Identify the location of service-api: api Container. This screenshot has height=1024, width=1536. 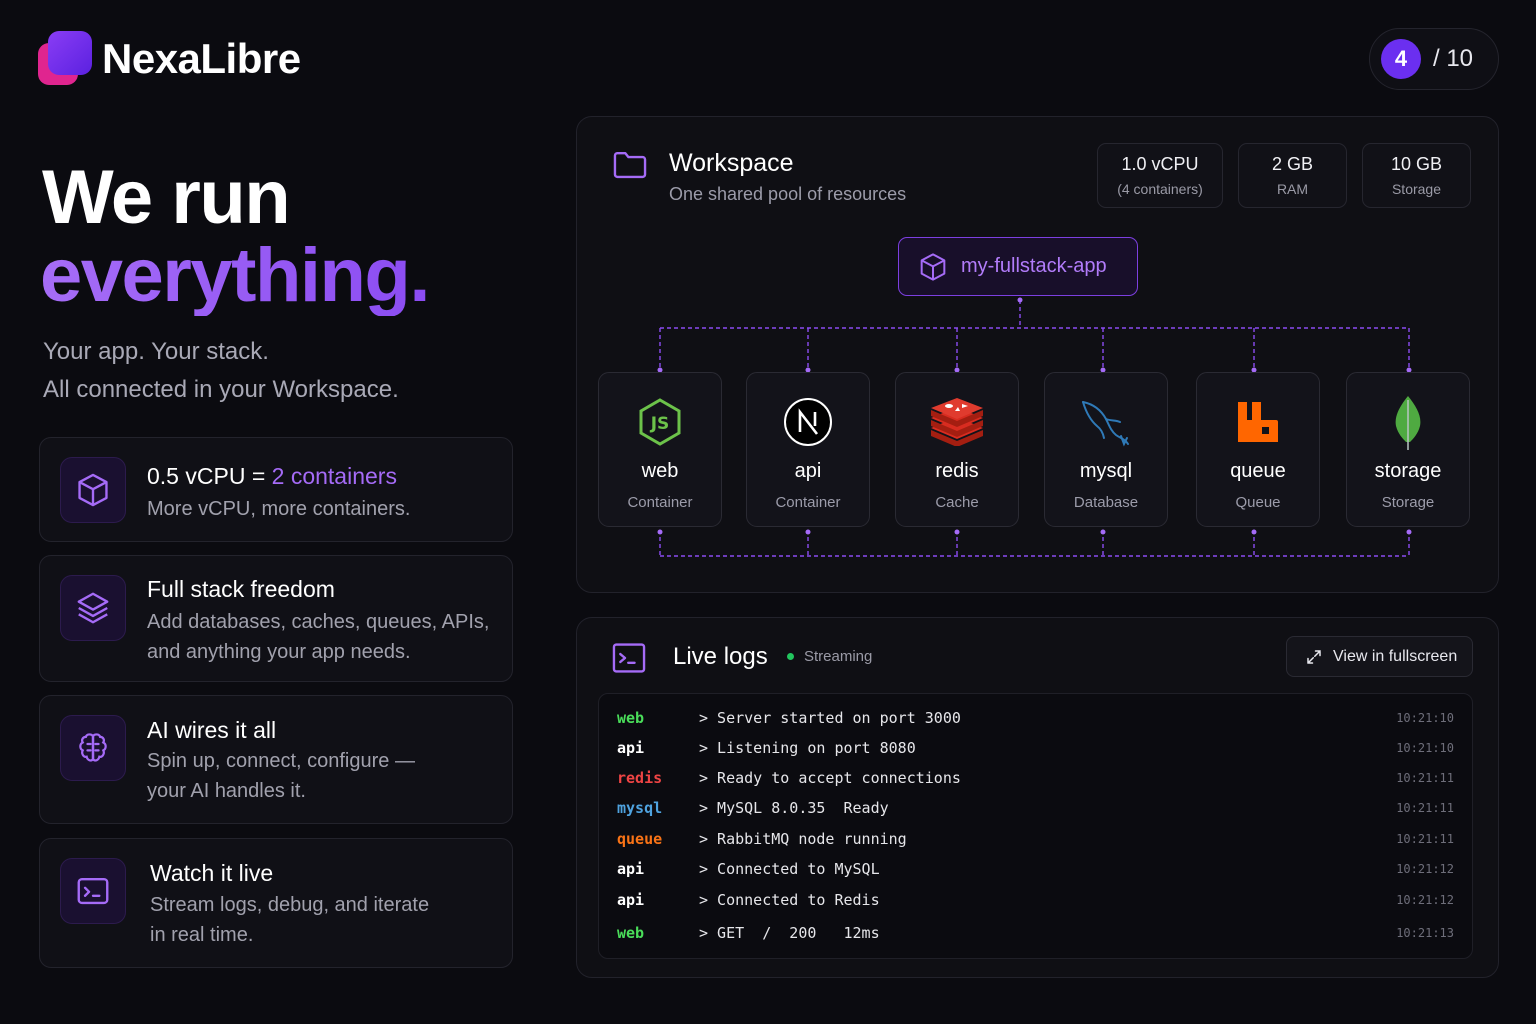
(808, 449).